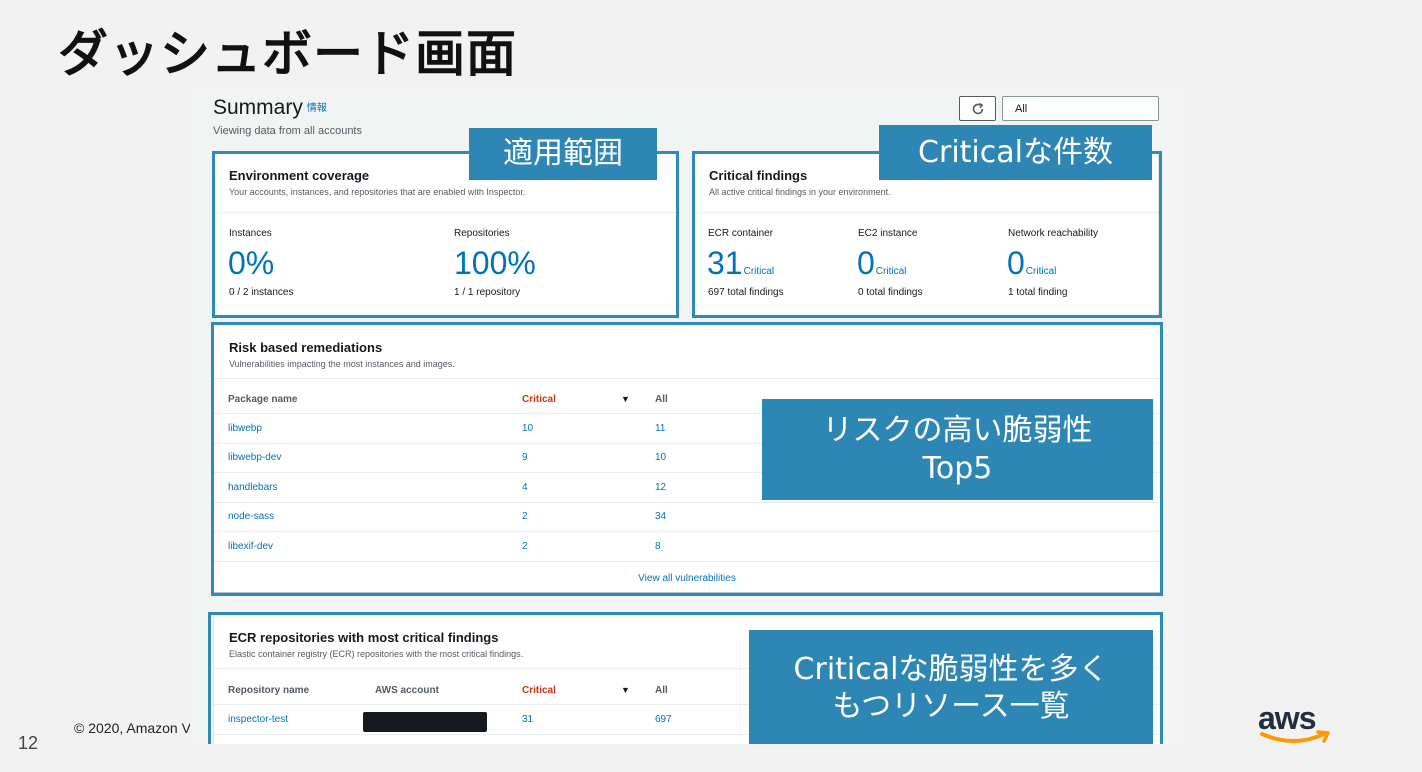  I want to click on summary-title: Summary, so click(258, 107).